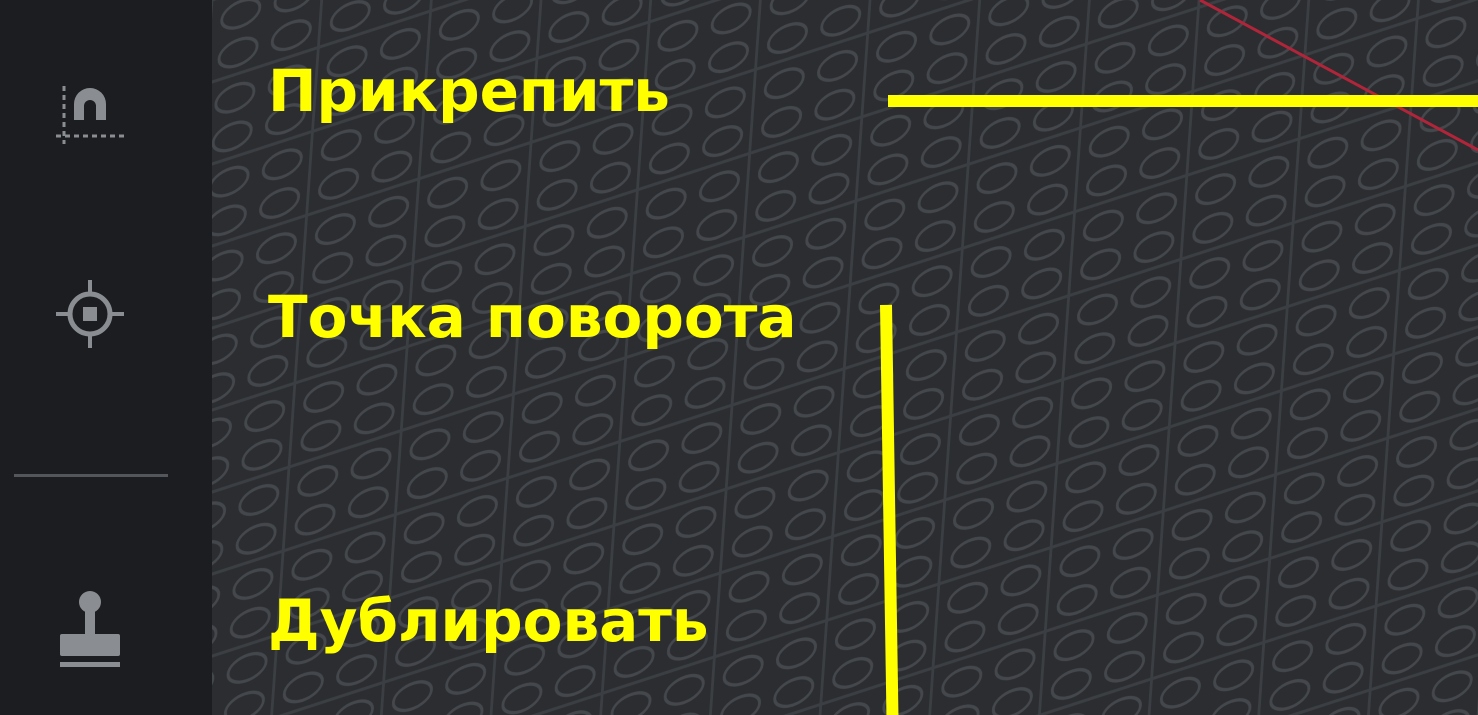  I want to click on stamp-icon, so click(90, 629).